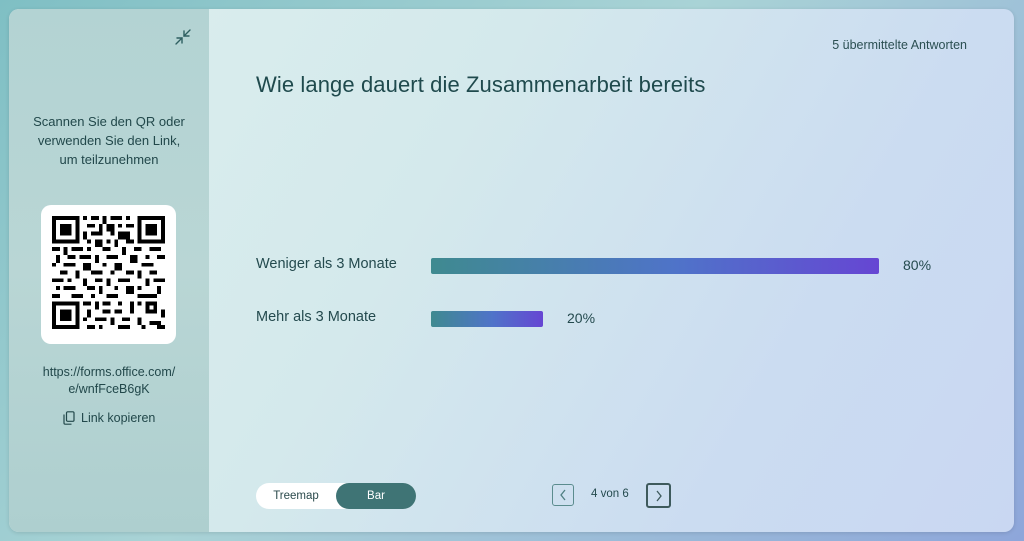 Image resolution: width=1024 pixels, height=541 pixels. I want to click on option-label: Weniger als 3 Monate, so click(326, 264).